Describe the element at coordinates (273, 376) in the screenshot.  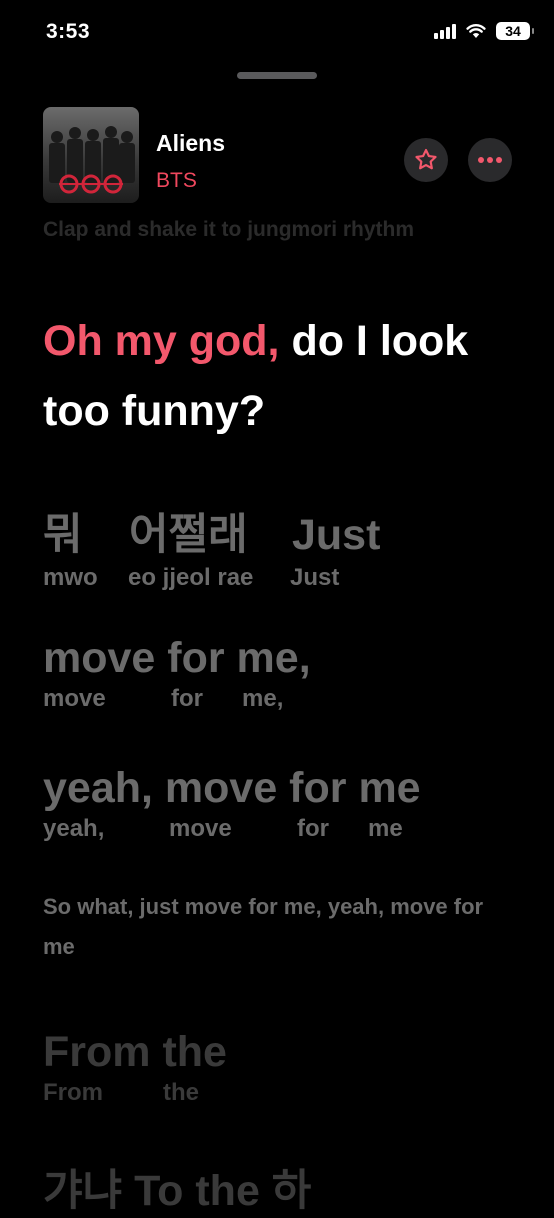
I see `lyric-current-line: Oh my god, do I look too funny?` at that location.